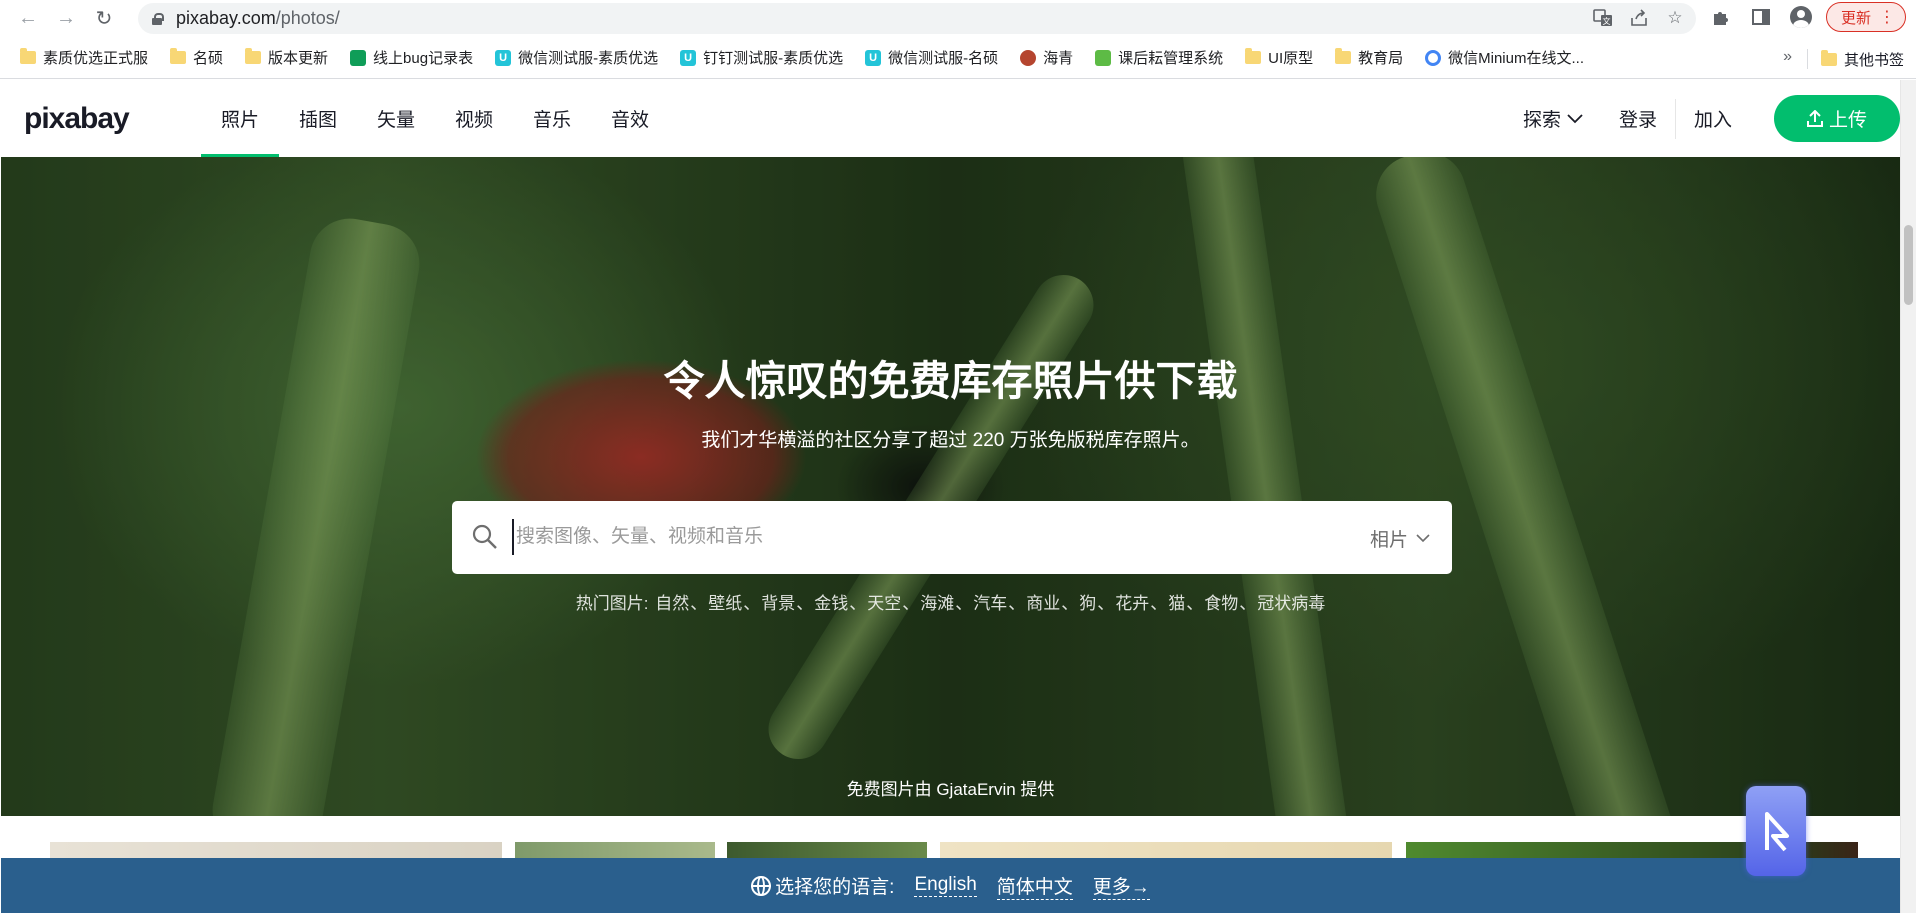 Image resolution: width=1916 pixels, height=913 pixels. What do you see at coordinates (1034, 886) in the screenshot?
I see `language-option-chinese: 简体中文` at bounding box center [1034, 886].